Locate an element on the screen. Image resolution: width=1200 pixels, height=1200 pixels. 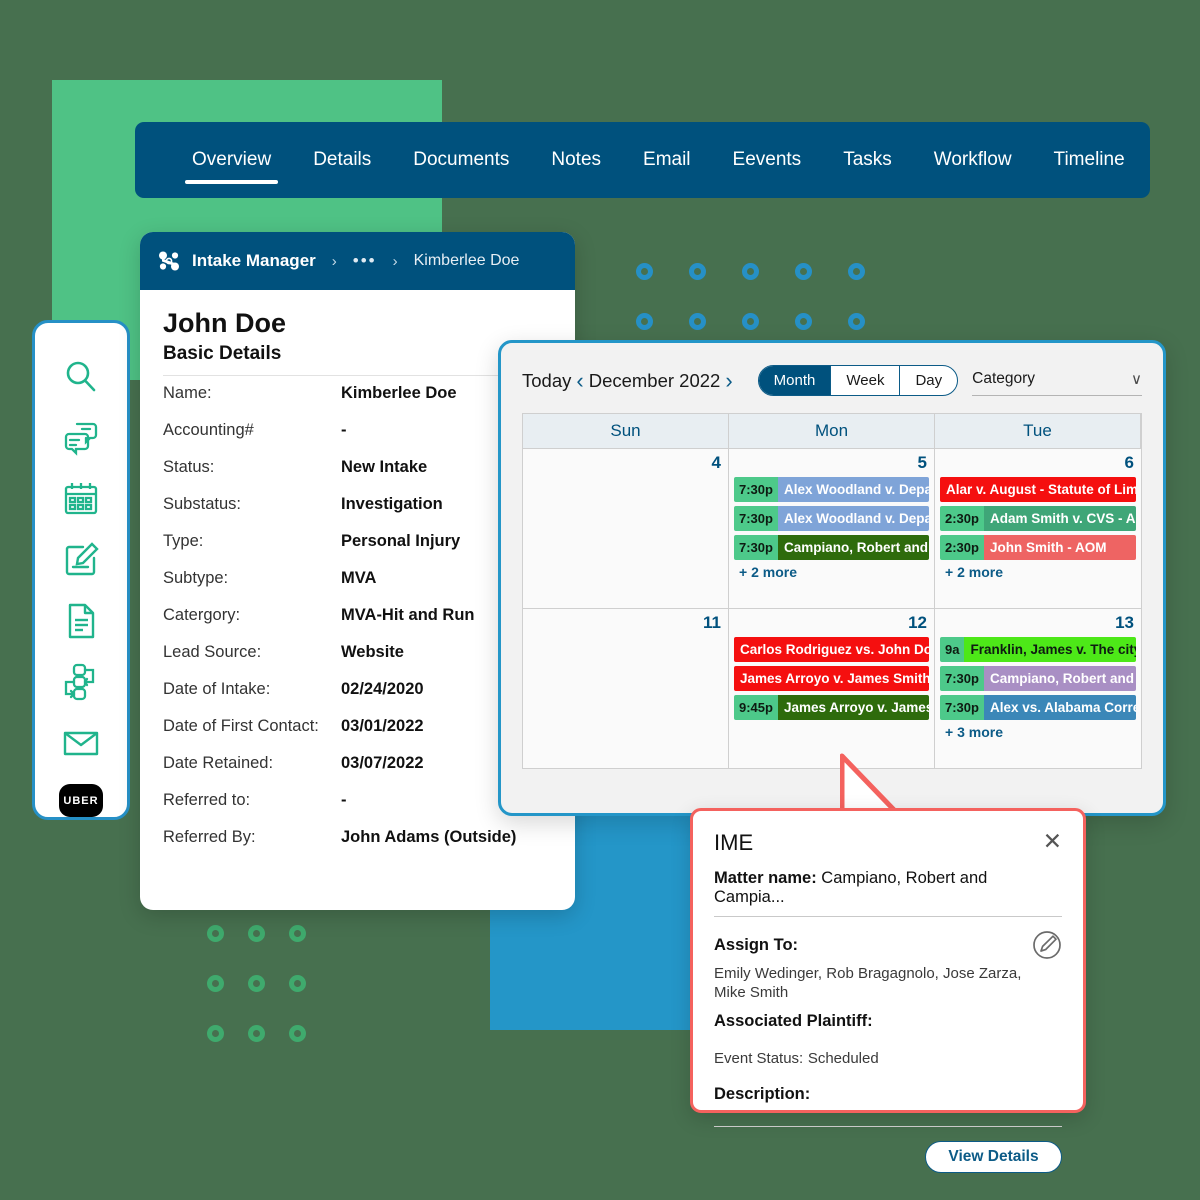
calendar-day-cell: 11 is located at coordinates (626, 689).